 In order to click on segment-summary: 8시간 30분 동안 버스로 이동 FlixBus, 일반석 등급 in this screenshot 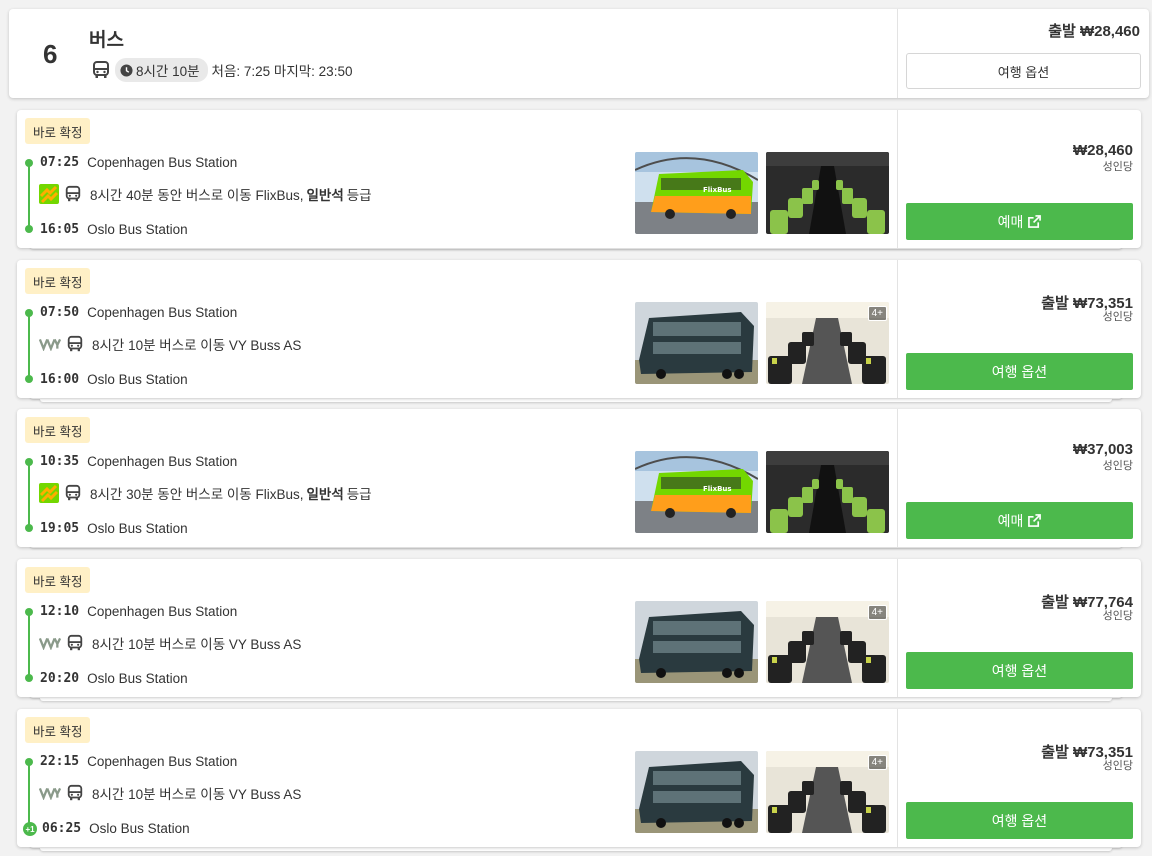, I will do `click(205, 493)`.